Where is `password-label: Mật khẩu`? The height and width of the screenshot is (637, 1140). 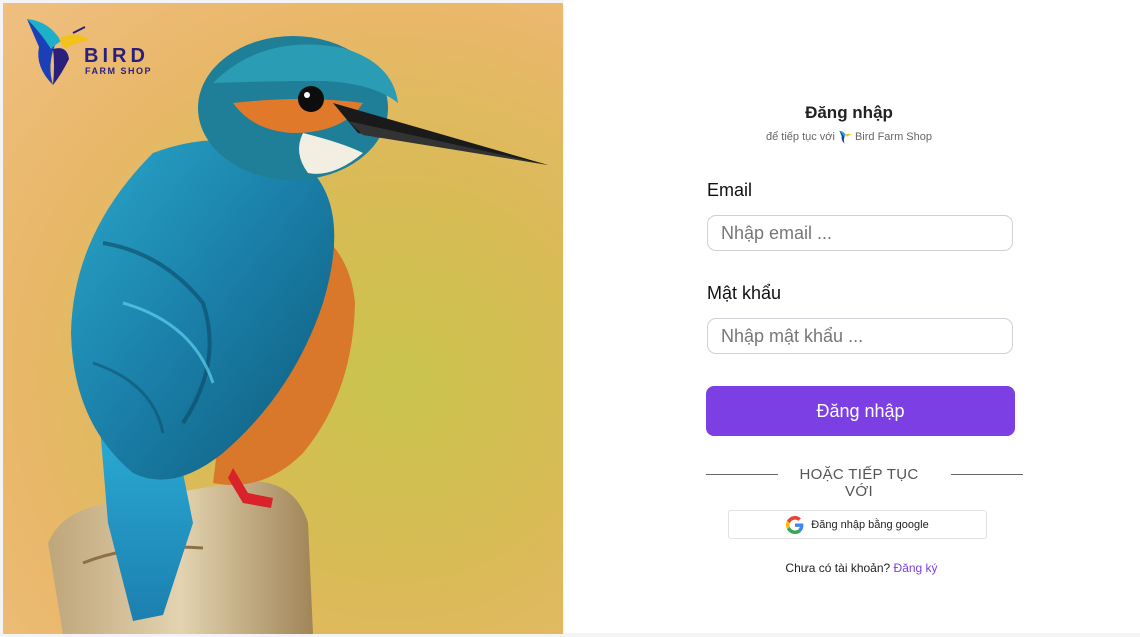
password-label: Mật khẩu is located at coordinates (744, 293).